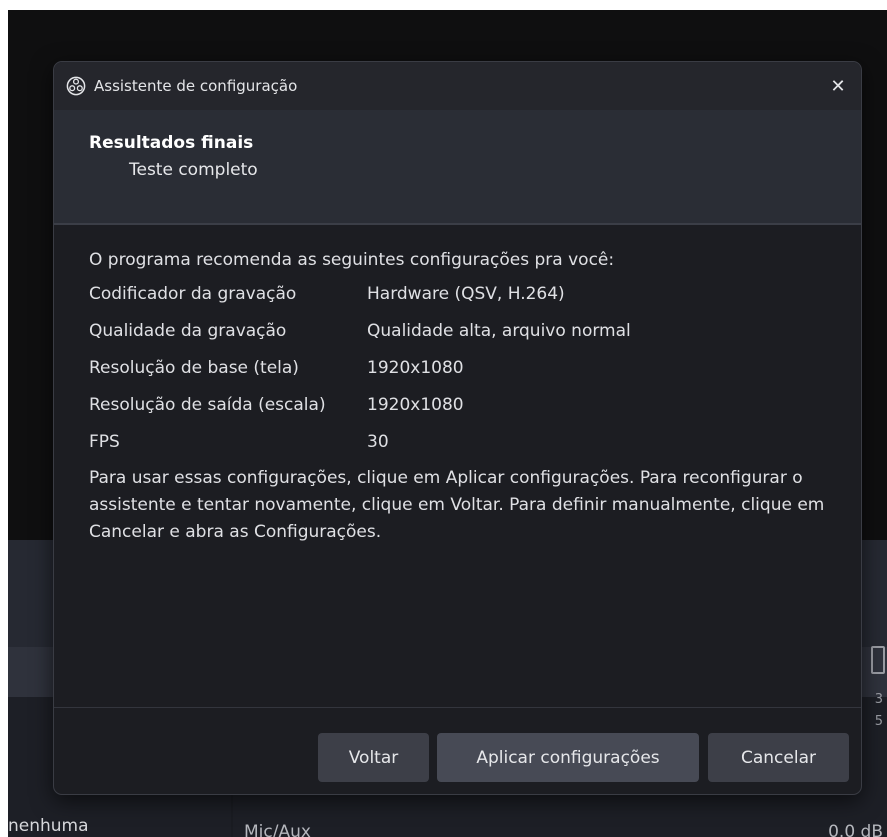  What do you see at coordinates (878, 699) in the screenshot?
I see `background-digit: 3` at bounding box center [878, 699].